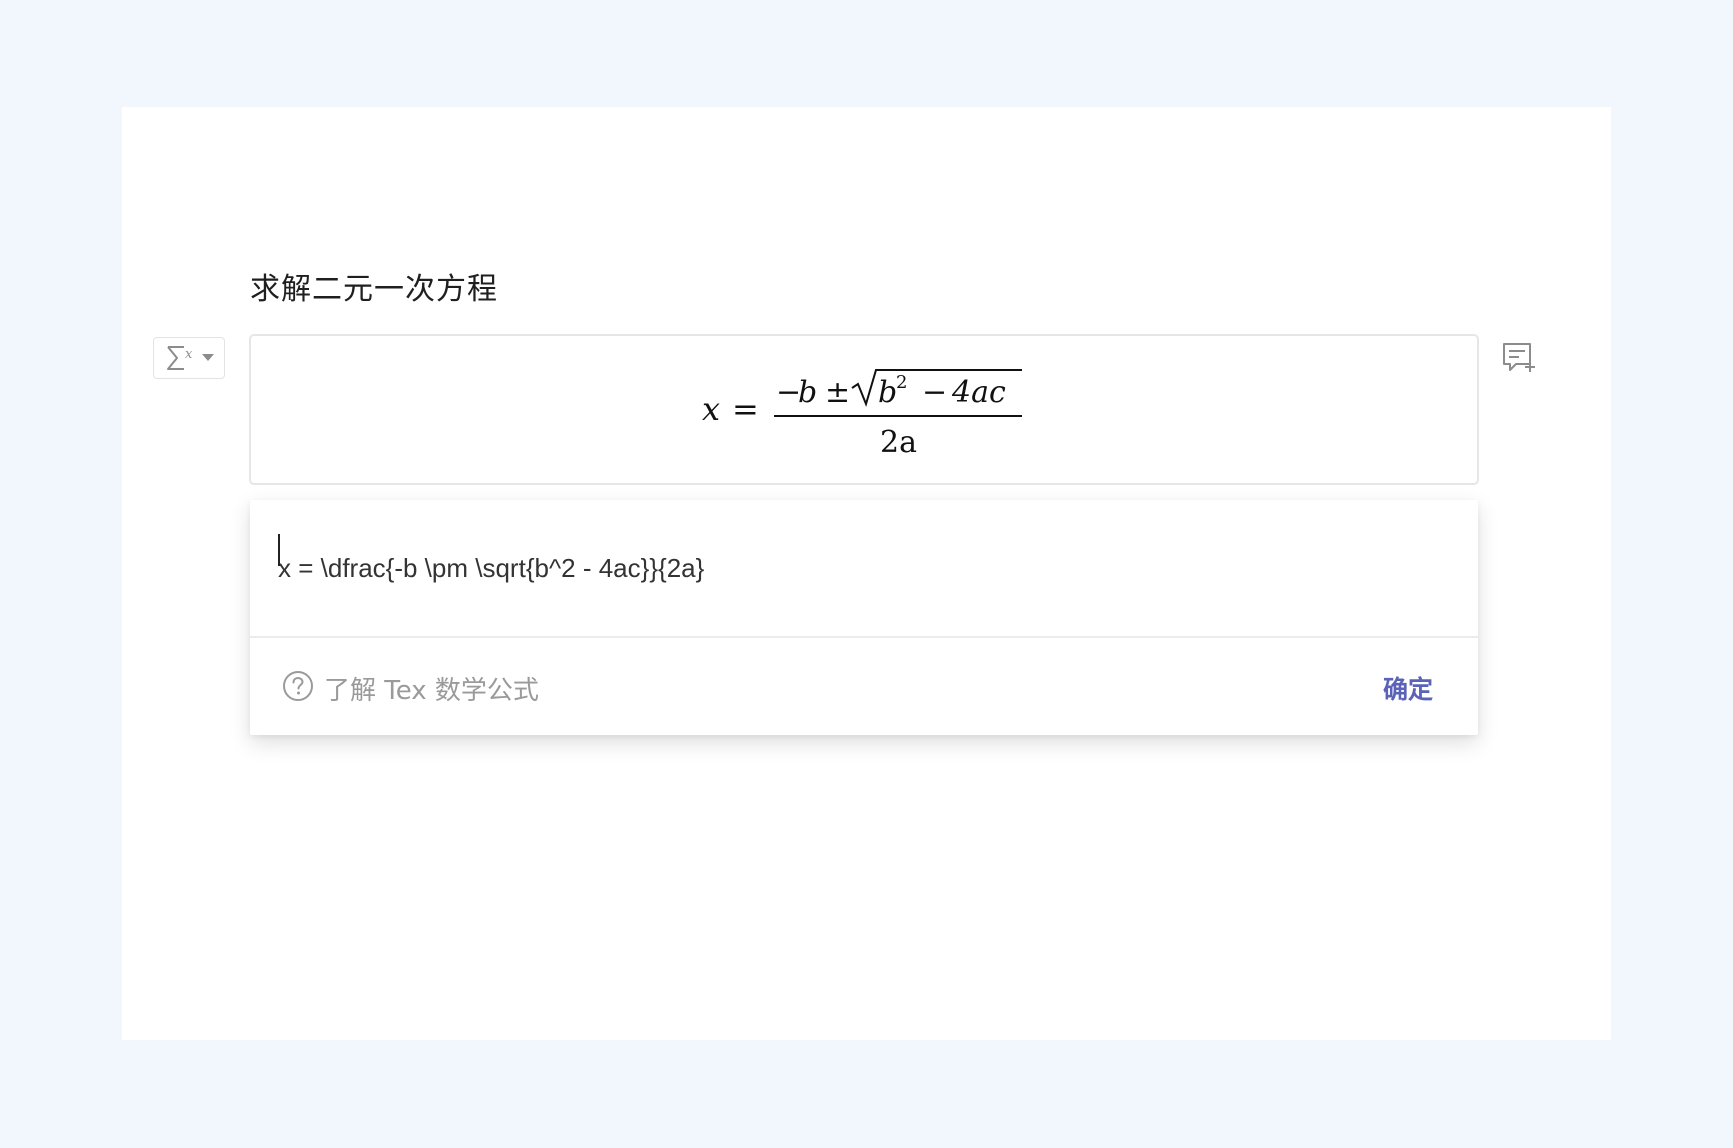  I want to click on block-type-button: x, so click(189, 358).